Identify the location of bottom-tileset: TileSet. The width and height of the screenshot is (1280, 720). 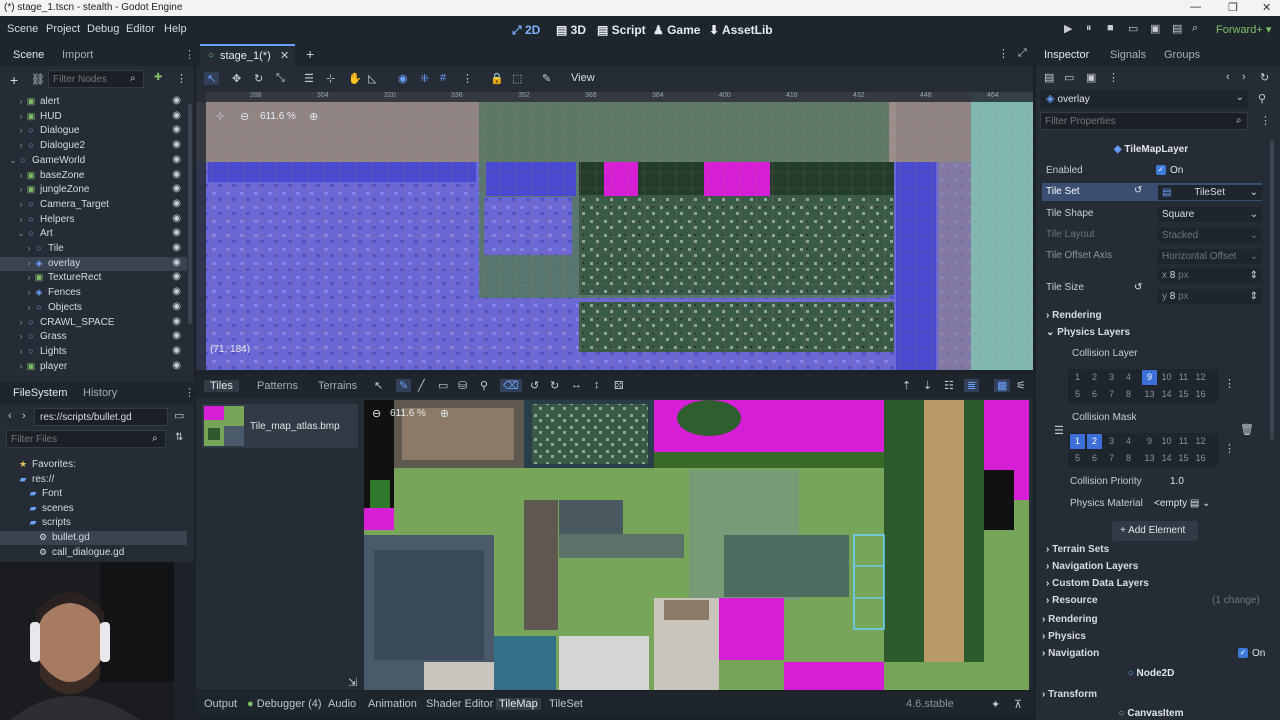
(566, 704).